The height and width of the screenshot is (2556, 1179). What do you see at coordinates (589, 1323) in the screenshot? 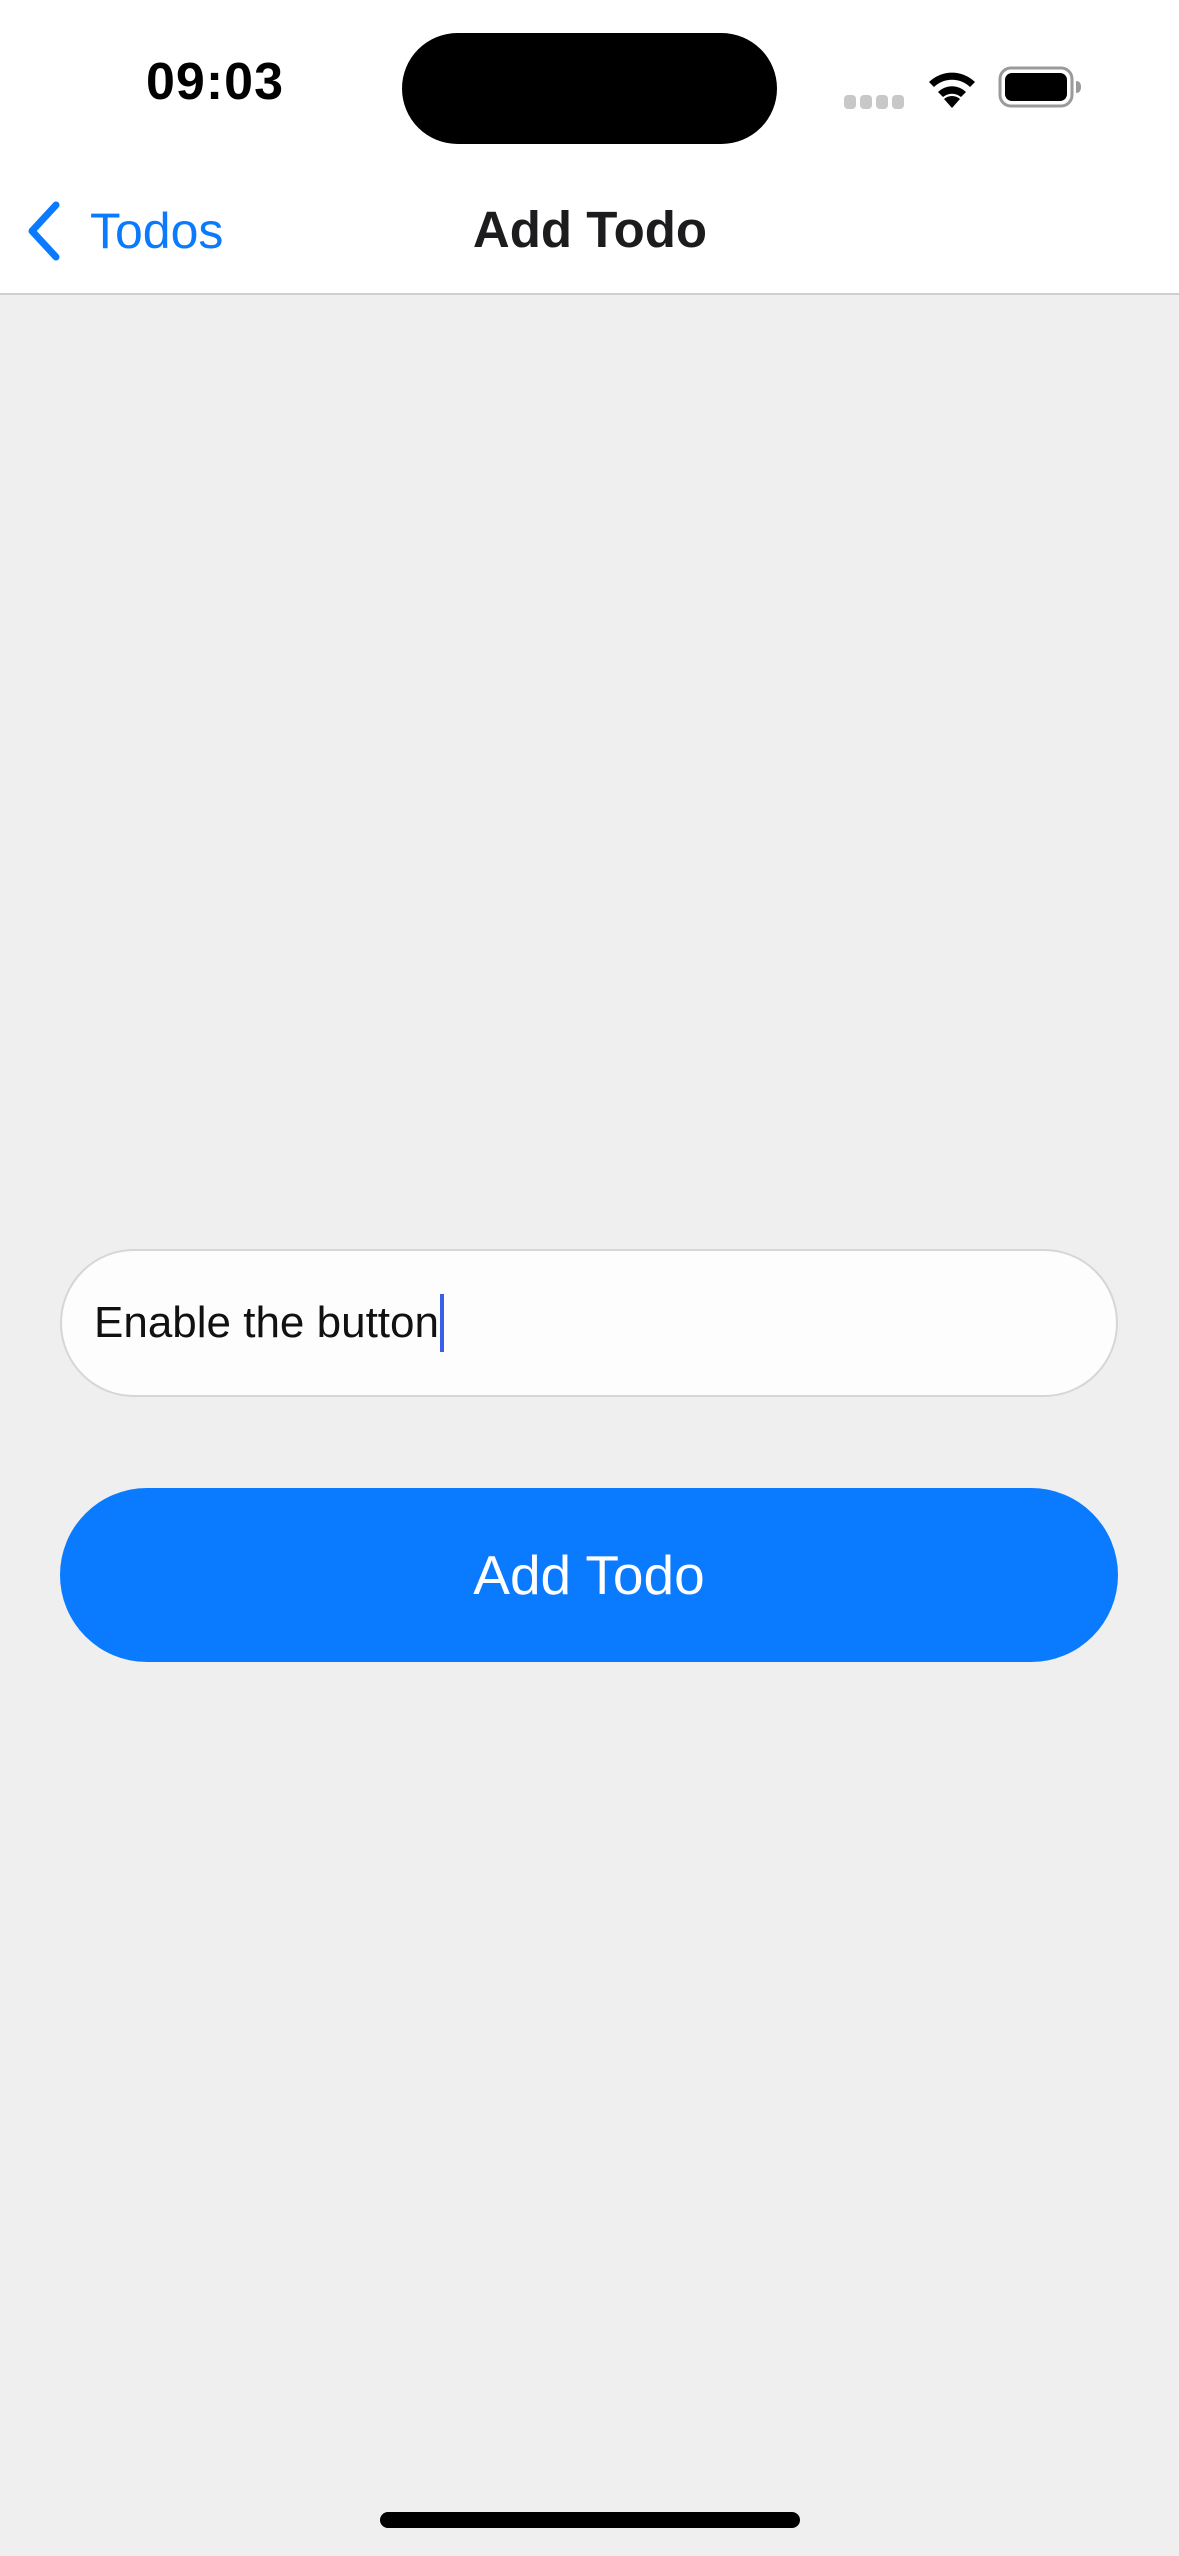
I see `todo-title-input: Enable the button` at bounding box center [589, 1323].